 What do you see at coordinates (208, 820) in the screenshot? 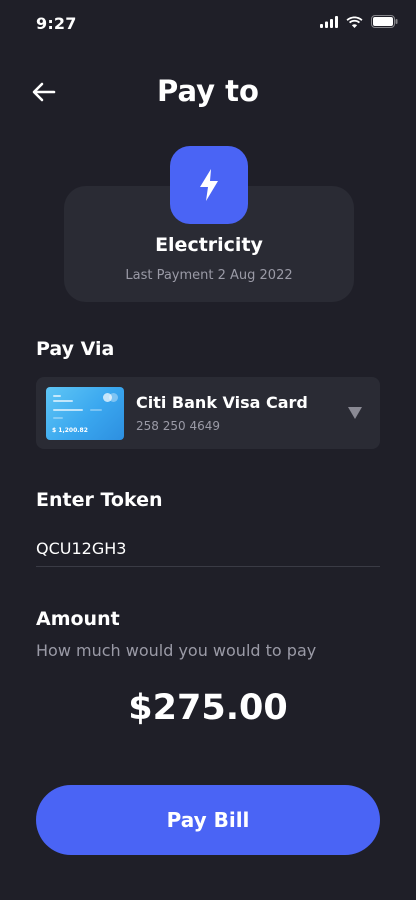
I see `pay-bill-button: Pay Bill` at bounding box center [208, 820].